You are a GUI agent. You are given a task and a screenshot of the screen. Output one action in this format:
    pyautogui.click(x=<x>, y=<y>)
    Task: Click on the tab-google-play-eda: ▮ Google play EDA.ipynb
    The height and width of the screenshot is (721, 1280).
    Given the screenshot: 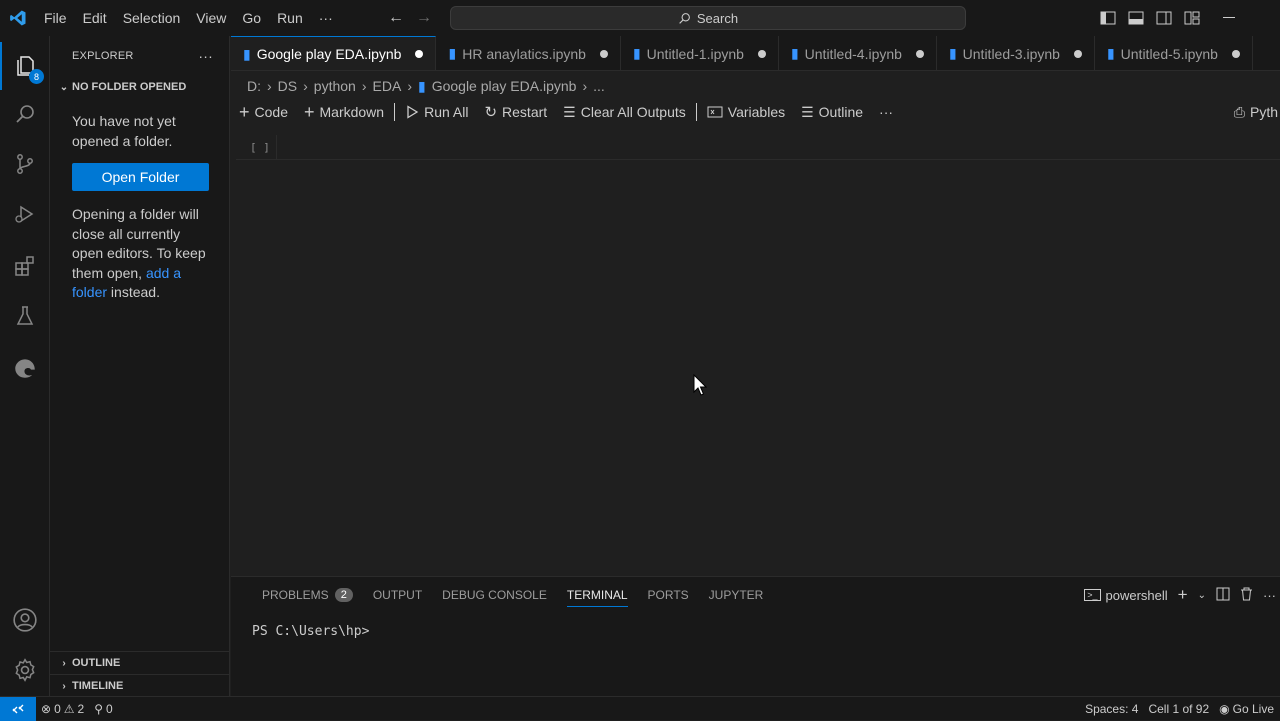 What is the action you would take?
    pyautogui.click(x=334, y=53)
    